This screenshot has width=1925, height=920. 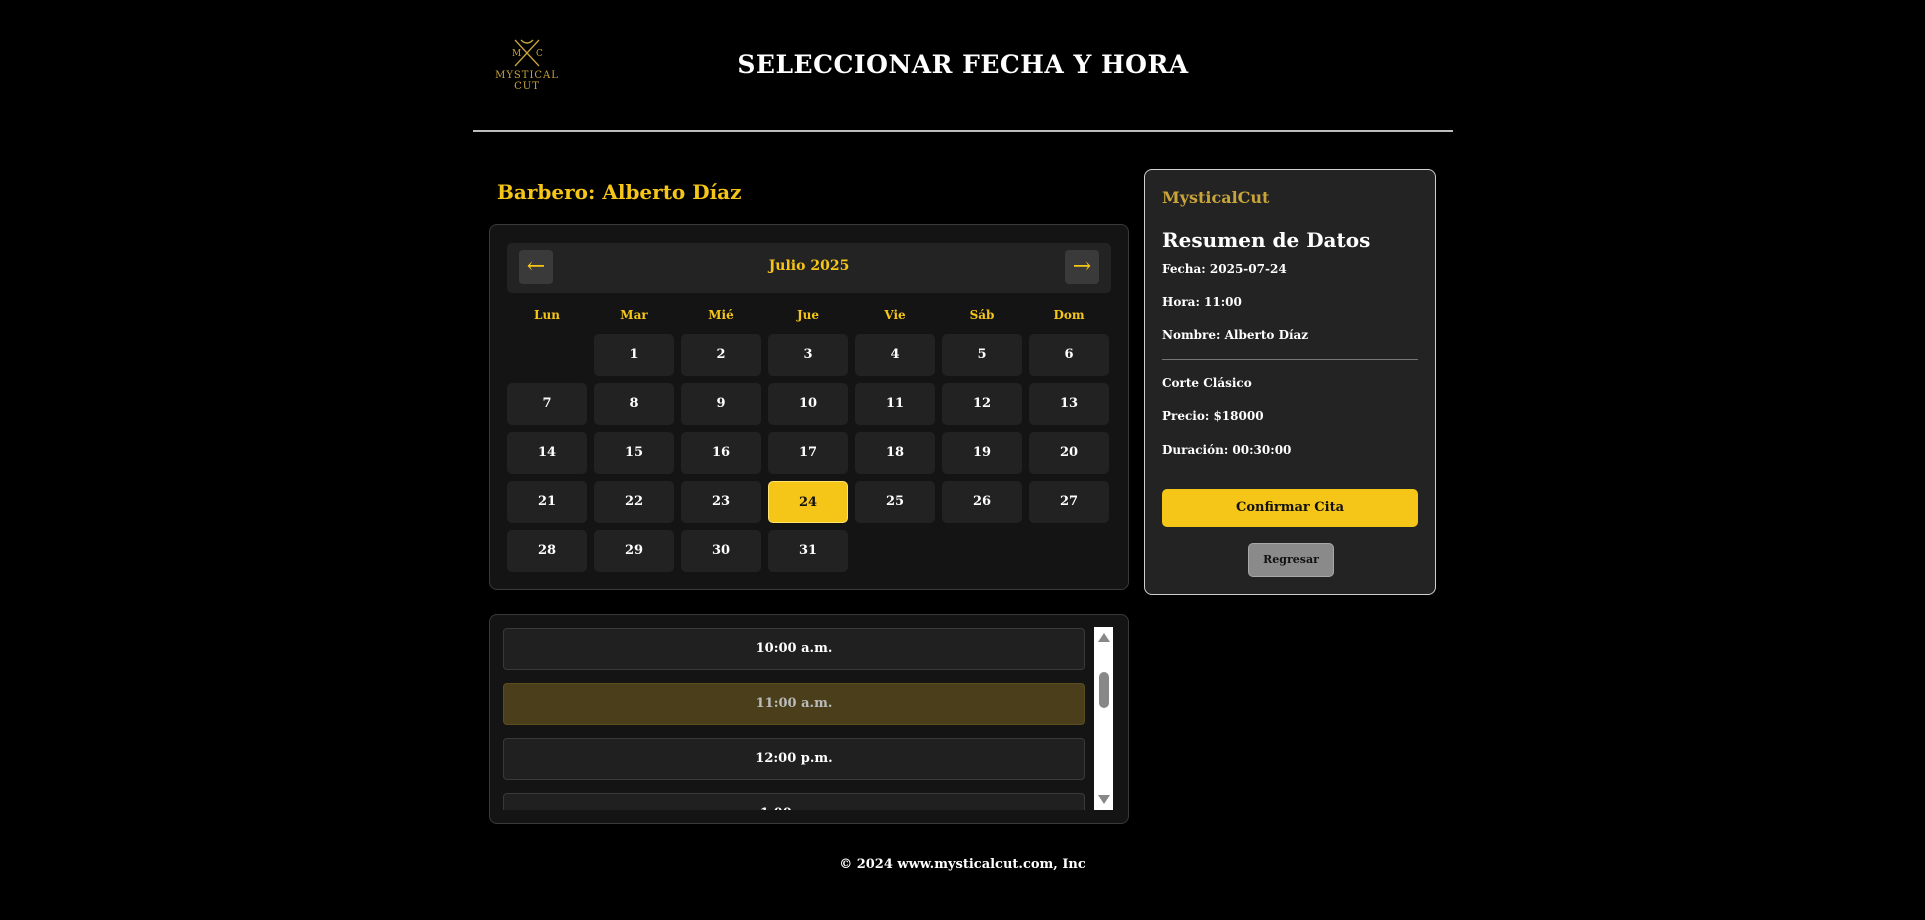 I want to click on barber-name: Barbero: Alberto Díaz, so click(x=619, y=192).